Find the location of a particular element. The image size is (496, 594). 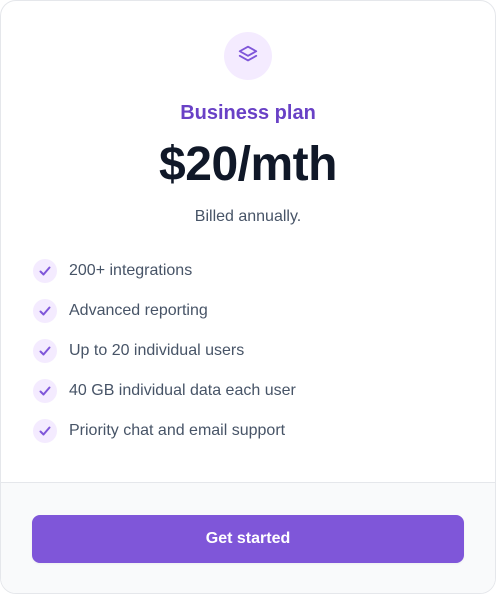

feature-item: Up to 20 individual users is located at coordinates (164, 351).